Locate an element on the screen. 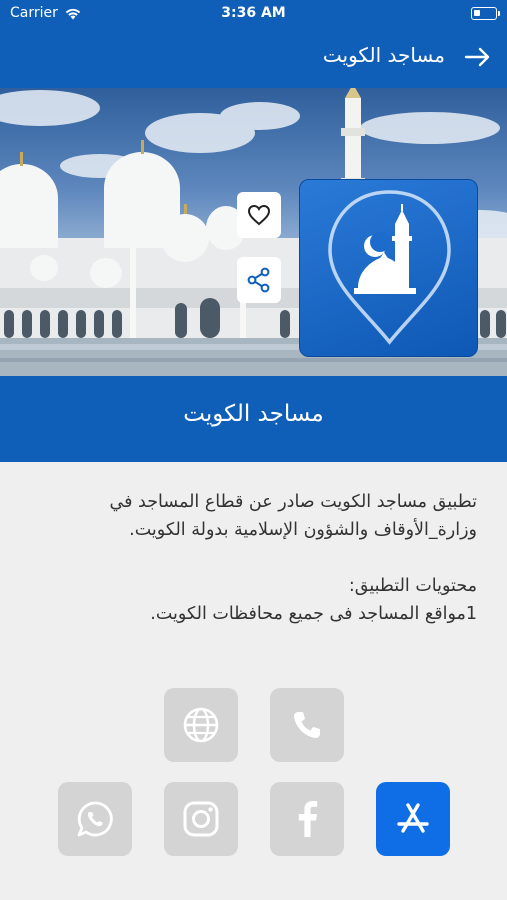  mosque-pin-icon is located at coordinates (389, 267).